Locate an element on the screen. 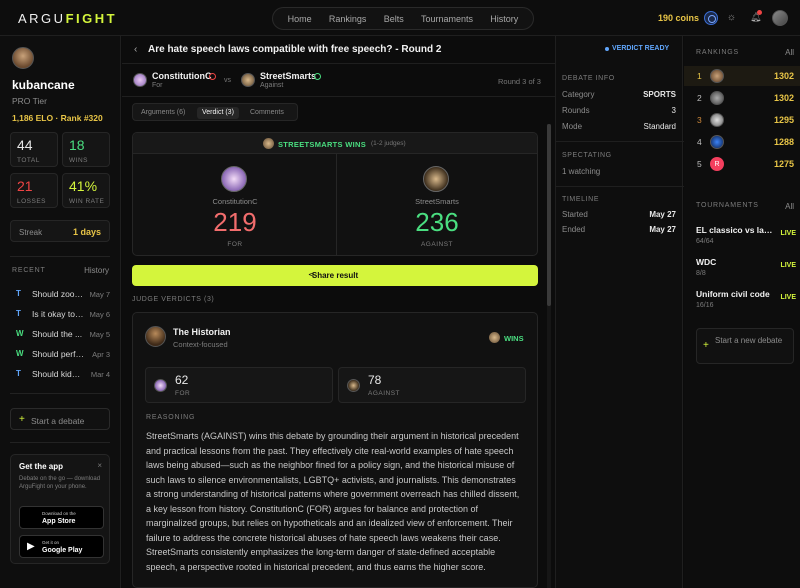 The image size is (800, 588). stat-total: 44 TOTAL is located at coordinates (34, 149).